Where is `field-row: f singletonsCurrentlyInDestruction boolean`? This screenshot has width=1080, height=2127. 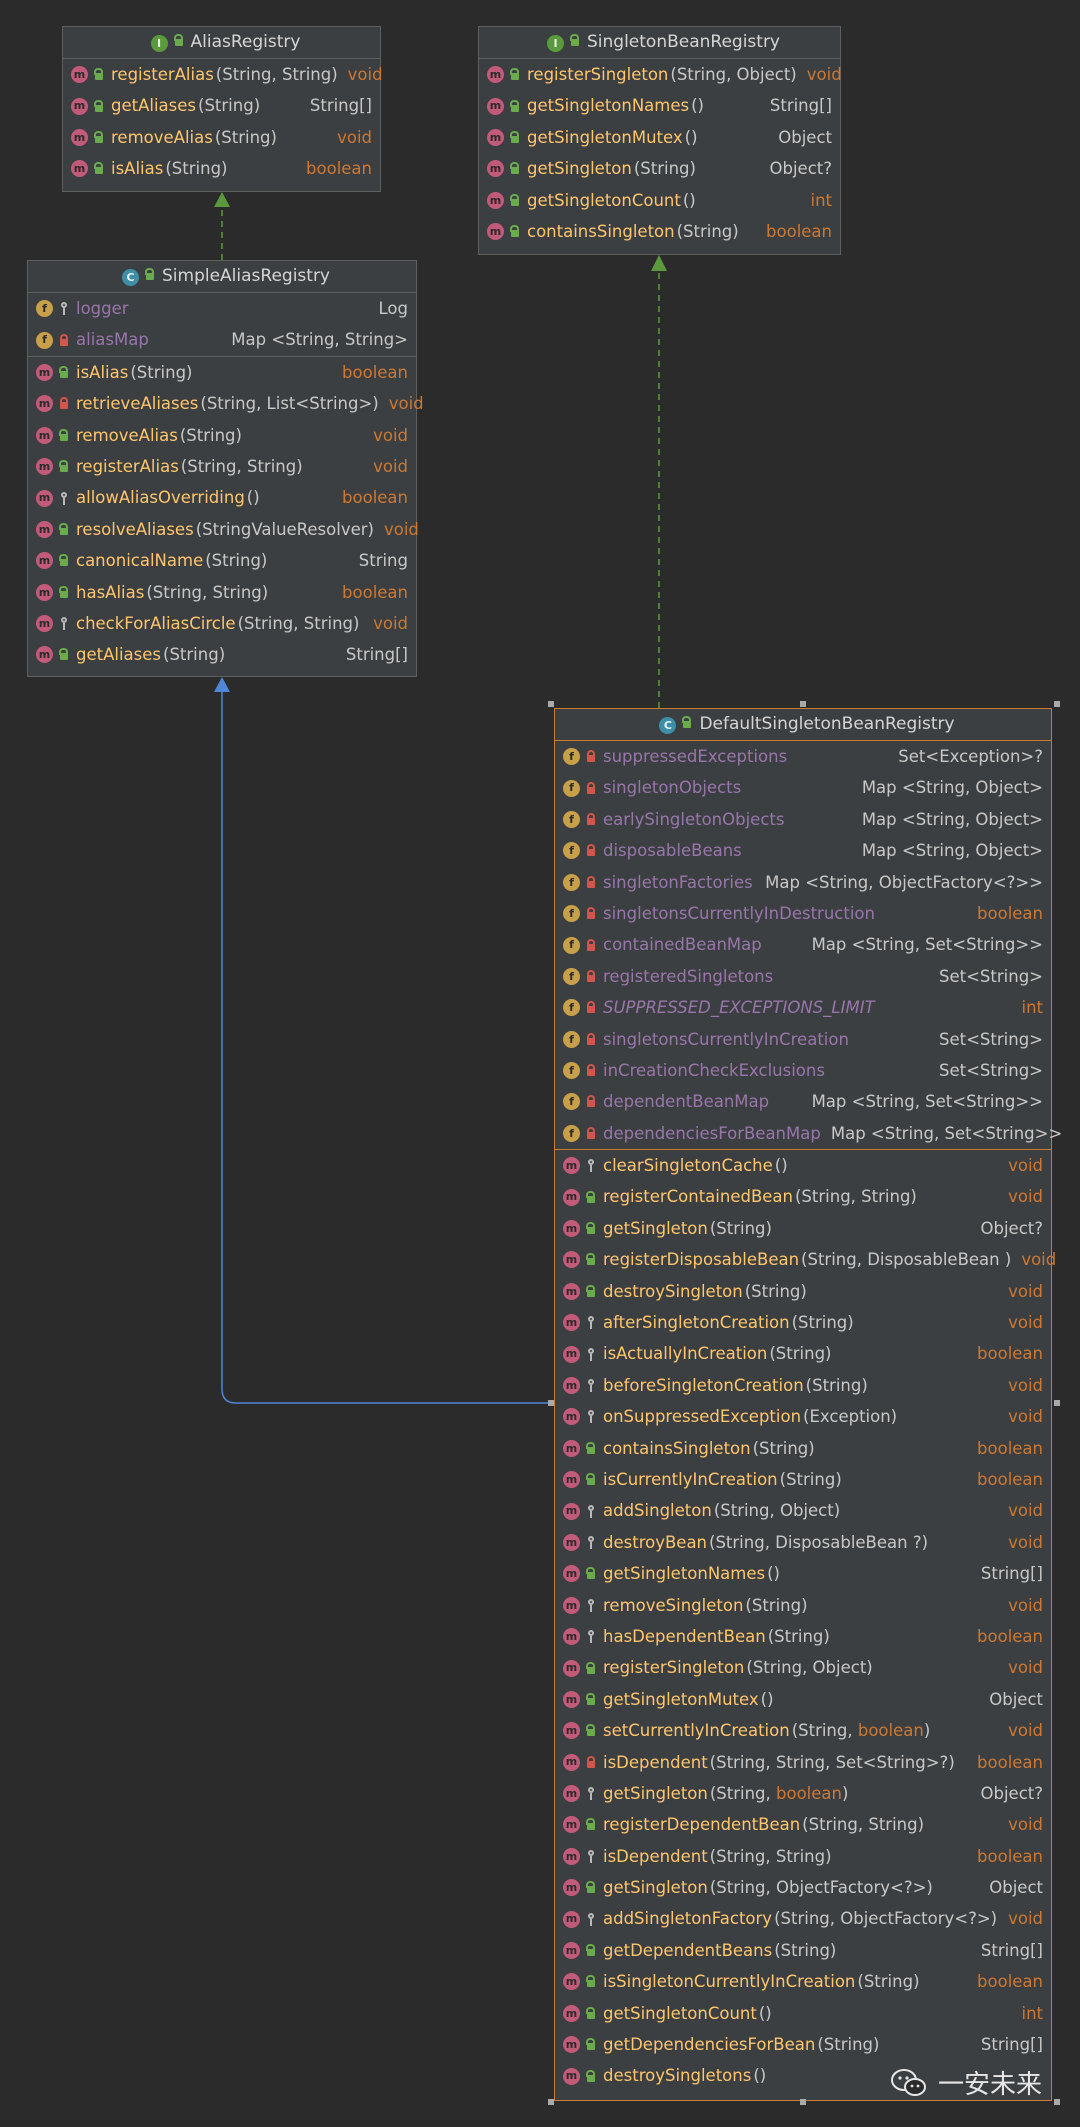
field-row: f singletonsCurrentlyInDestruction boolean is located at coordinates (803, 913).